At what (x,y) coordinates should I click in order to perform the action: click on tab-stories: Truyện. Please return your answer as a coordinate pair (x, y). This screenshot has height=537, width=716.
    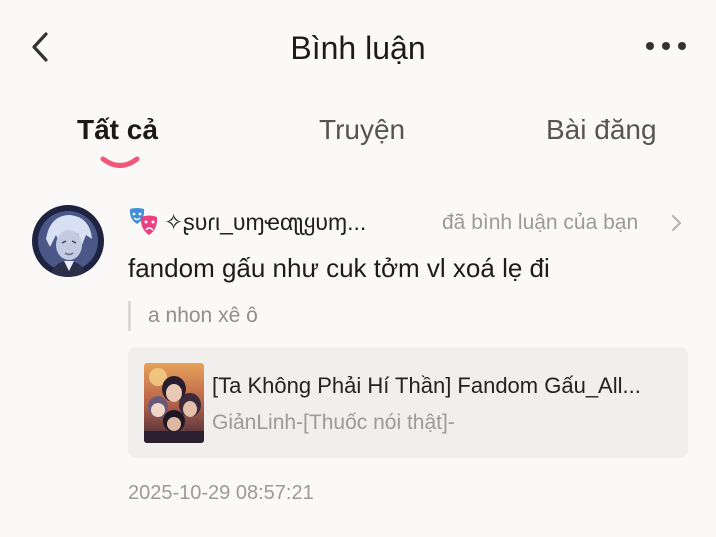
    Looking at the image, I should click on (362, 130).